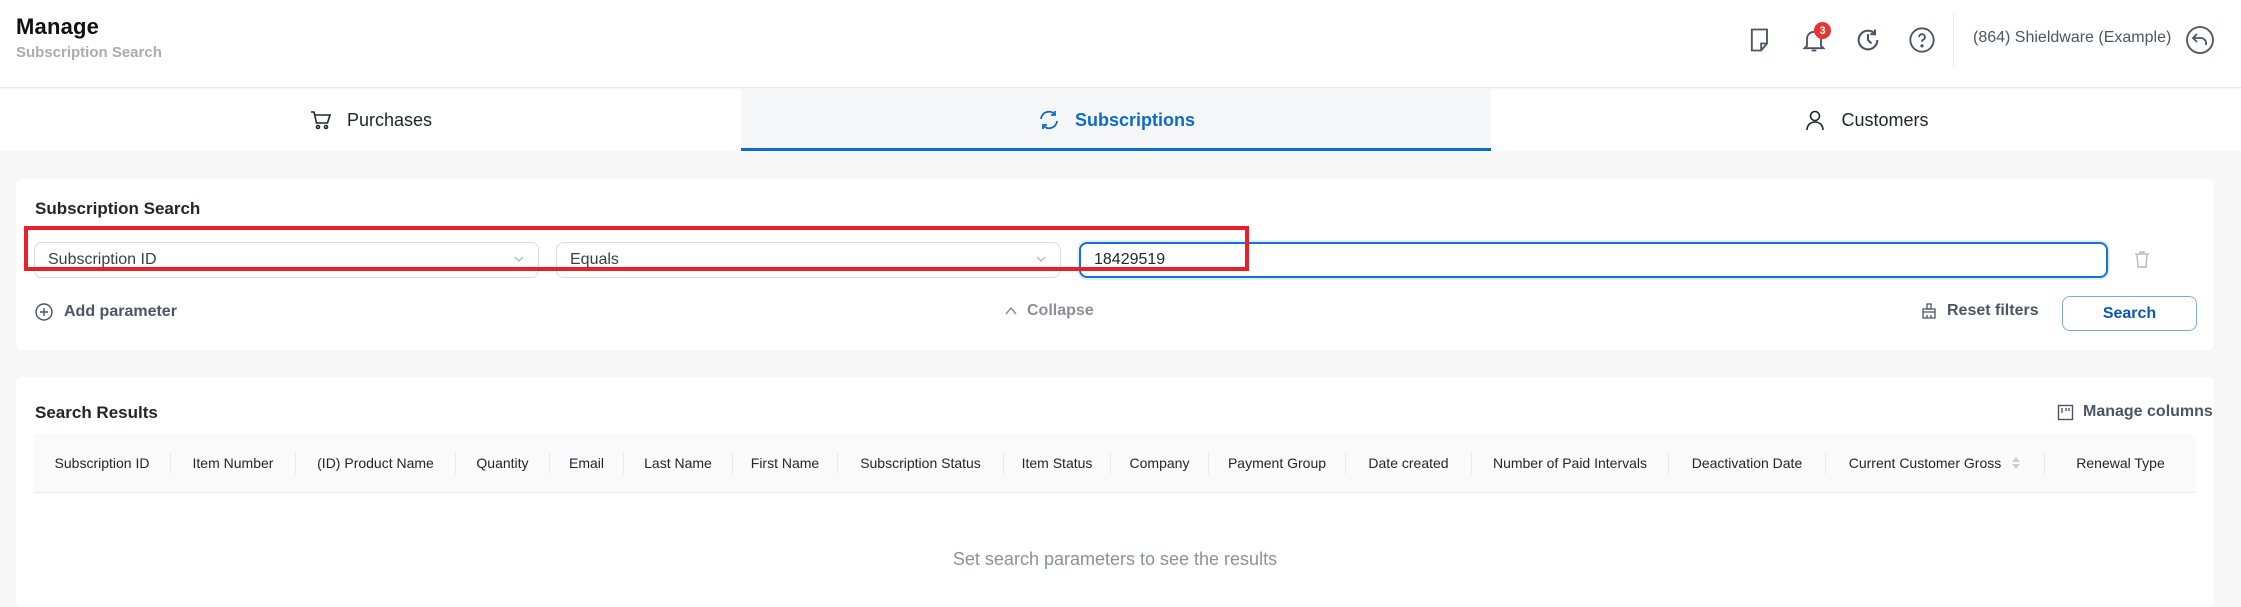 The image size is (2241, 607). I want to click on notification-badge: 3, so click(1822, 30).